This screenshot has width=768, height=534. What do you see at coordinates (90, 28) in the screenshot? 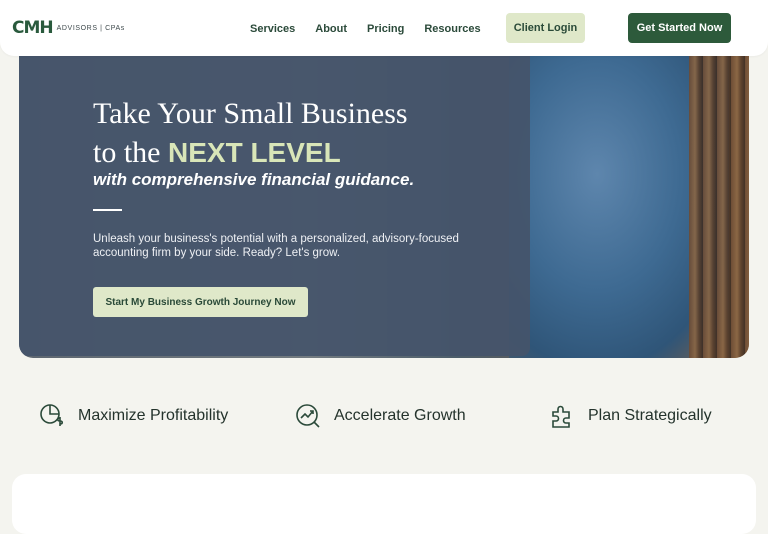
I see `logo-text: ADVISORS | CPAs` at bounding box center [90, 28].